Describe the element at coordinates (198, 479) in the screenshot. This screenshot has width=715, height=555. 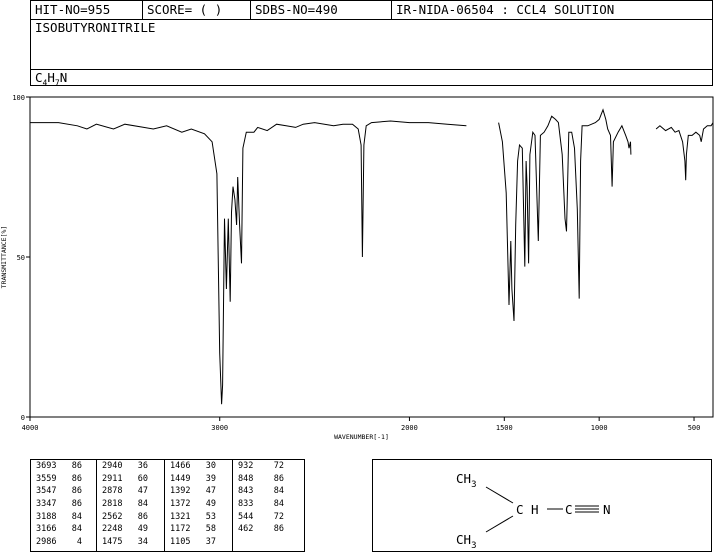
I see `peak-row: 1449 39` at that location.